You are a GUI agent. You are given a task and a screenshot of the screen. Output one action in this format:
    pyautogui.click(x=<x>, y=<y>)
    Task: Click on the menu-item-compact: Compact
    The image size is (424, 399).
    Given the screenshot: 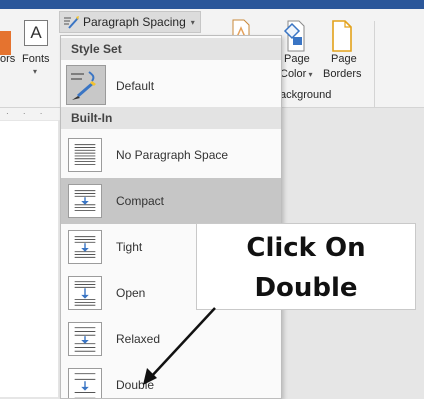 What is the action you would take?
    pyautogui.click(x=171, y=201)
    